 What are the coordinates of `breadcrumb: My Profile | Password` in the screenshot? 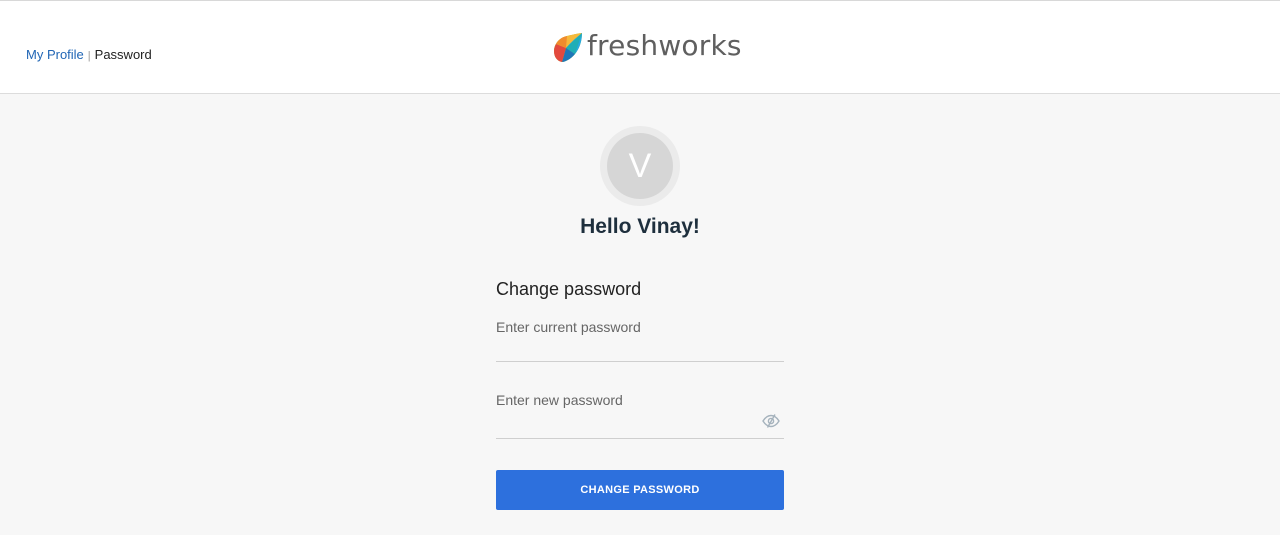 It's located at (89, 55).